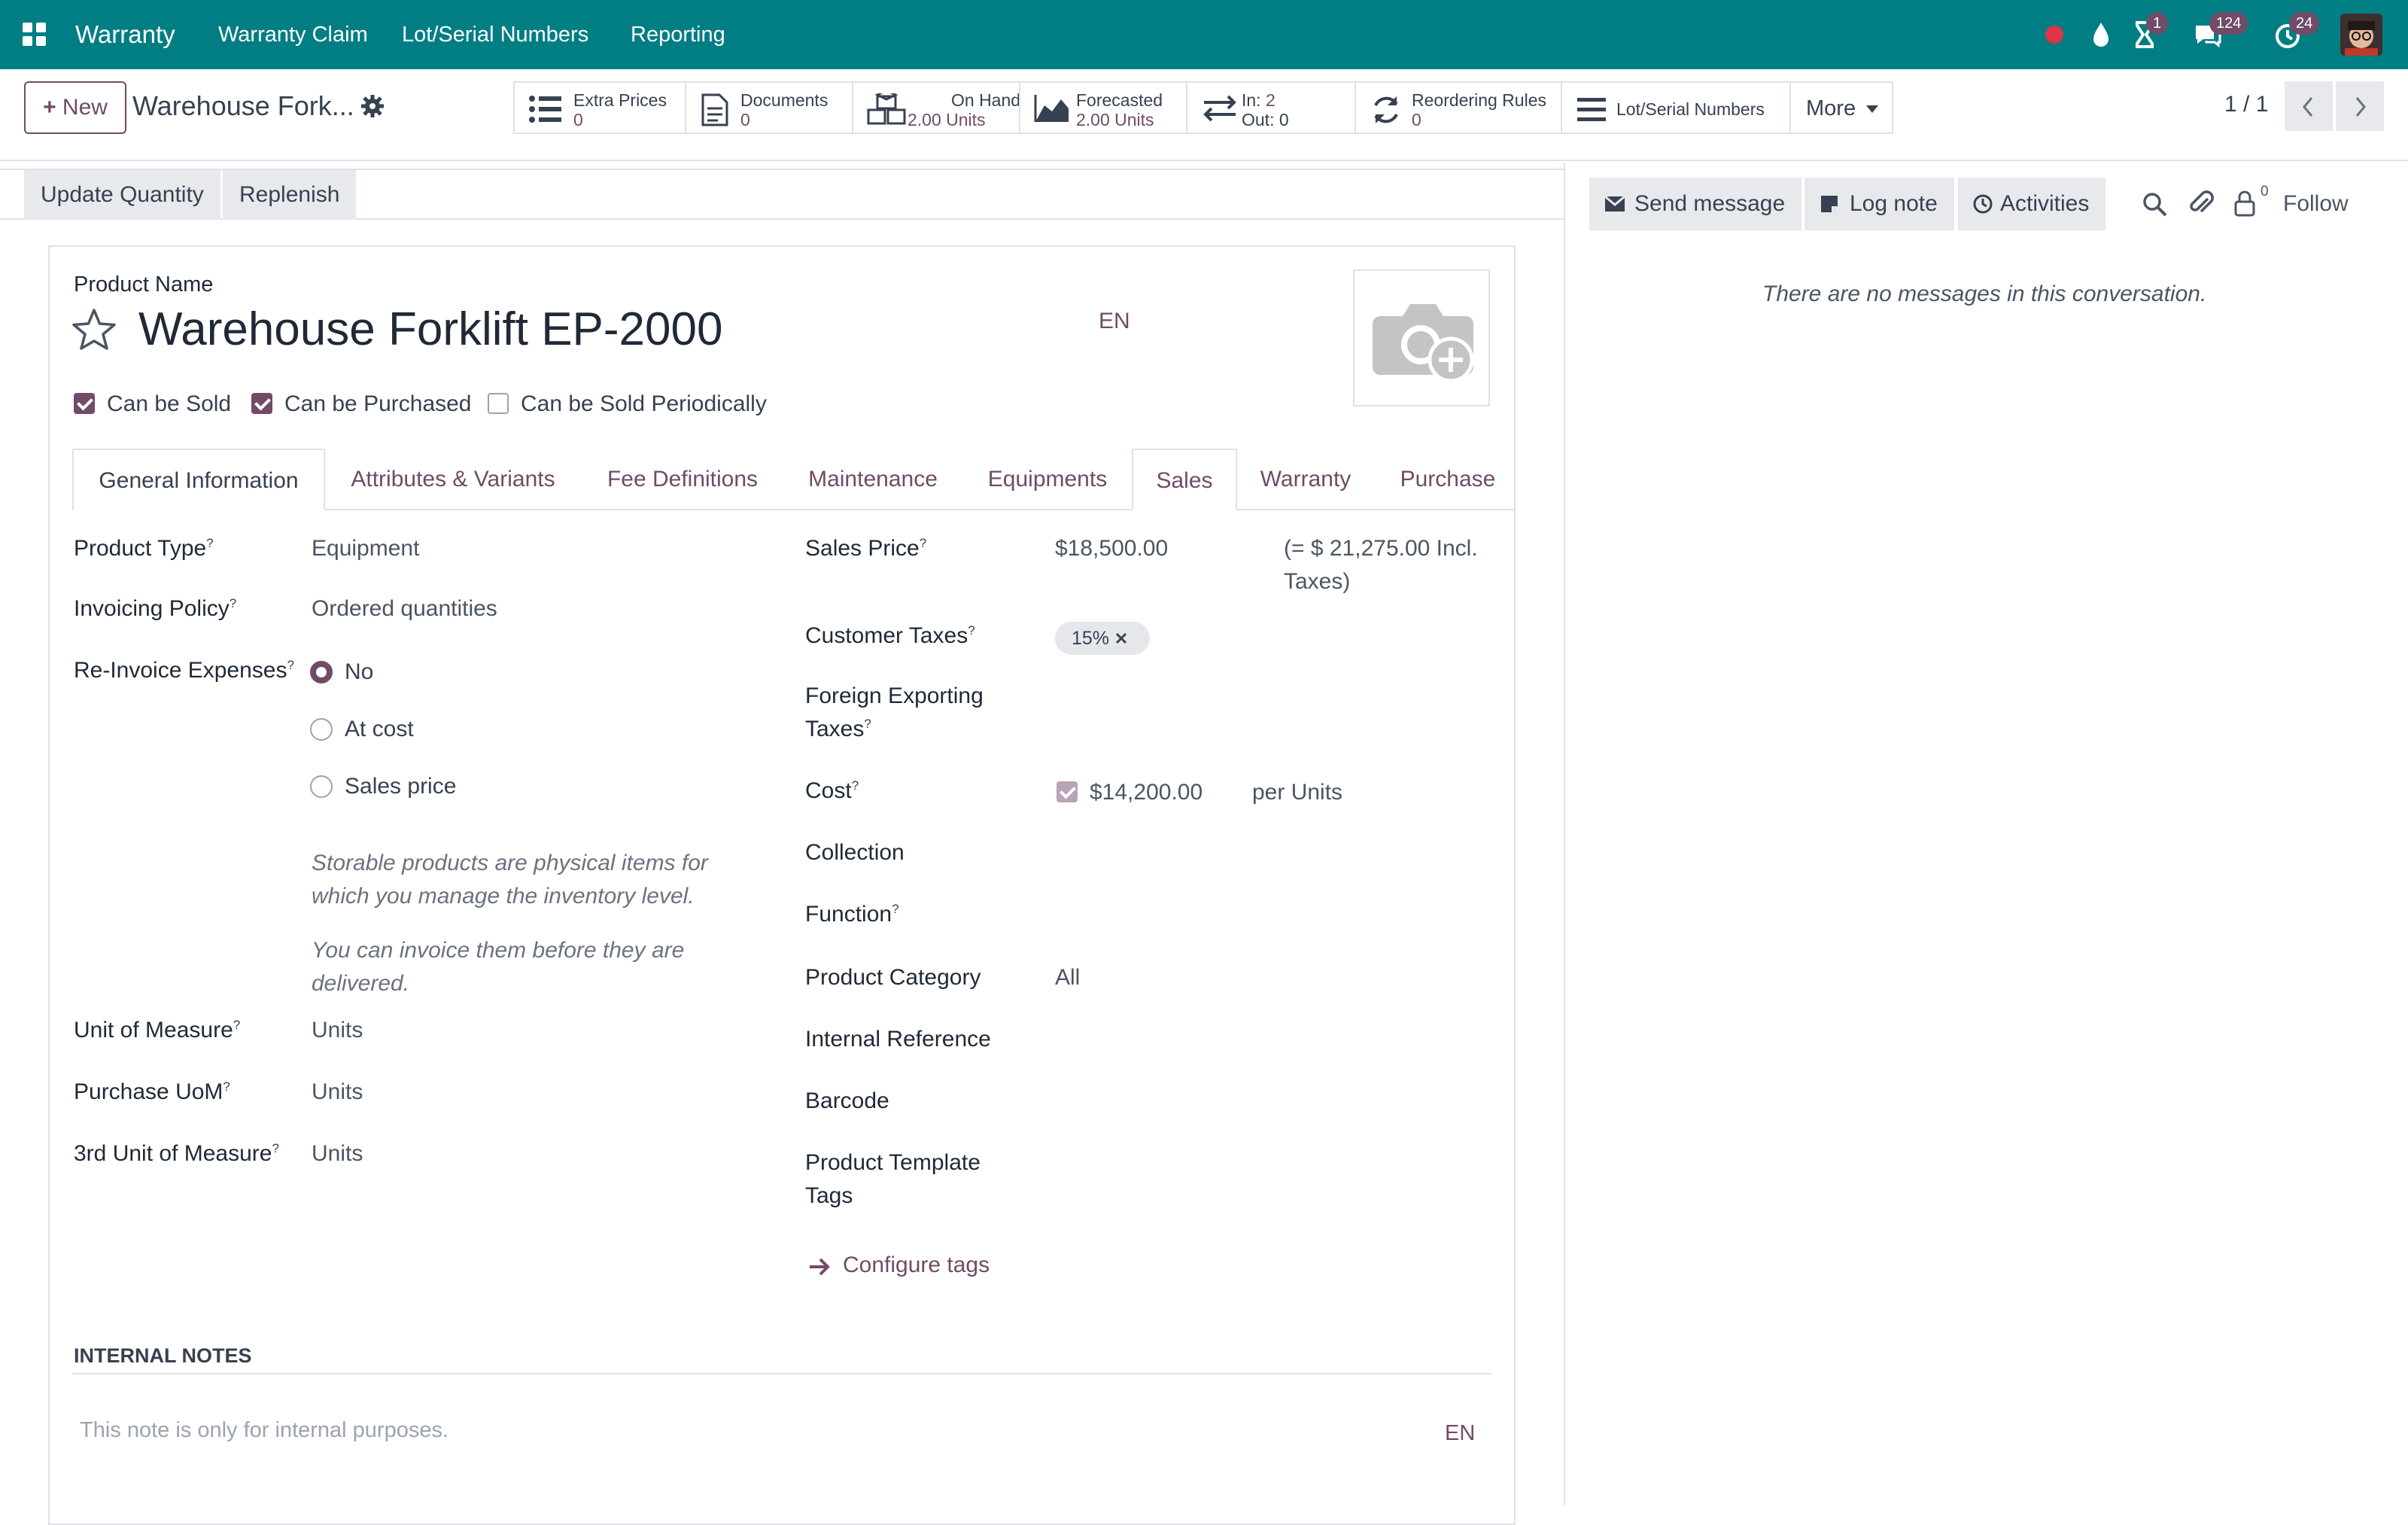  Describe the element at coordinates (682, 479) in the screenshot. I see `tab-fee-definitions: Fee Definitions` at that location.